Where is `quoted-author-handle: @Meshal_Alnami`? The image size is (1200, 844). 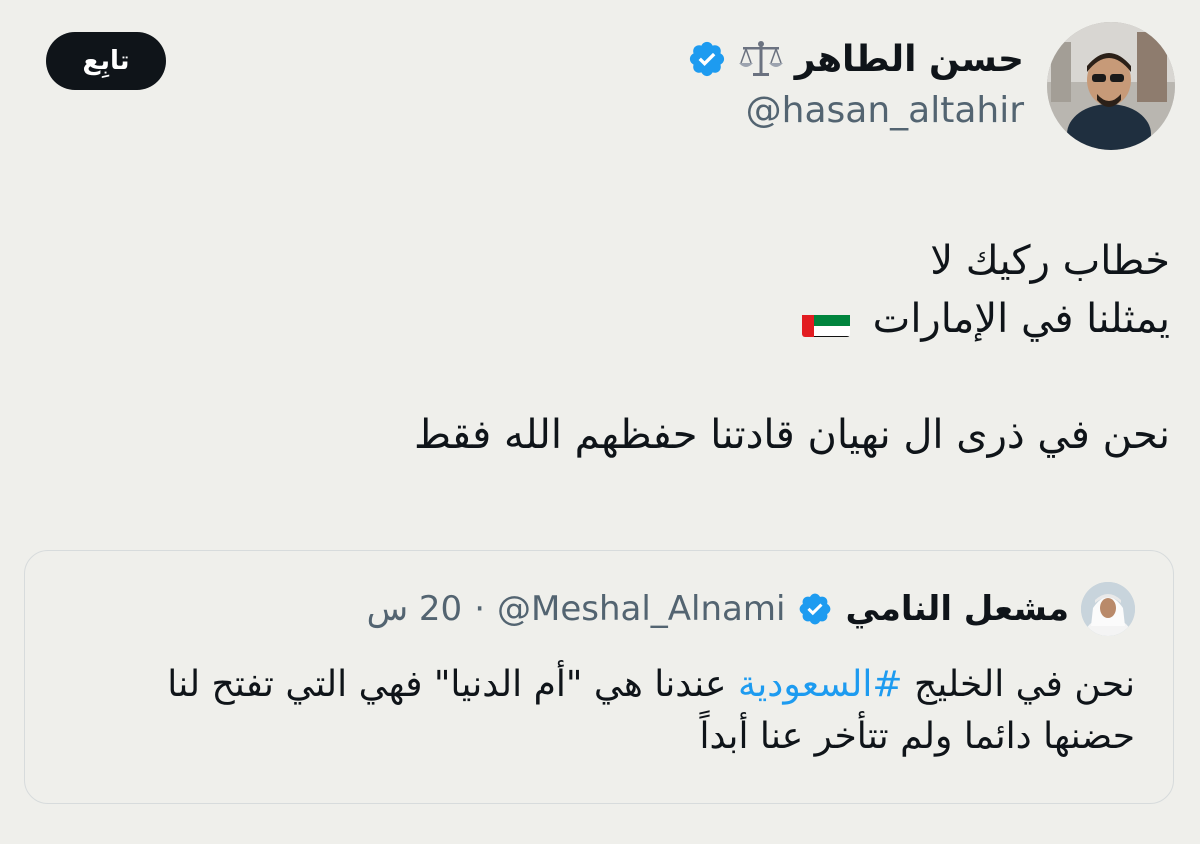
quoted-author-handle: @Meshal_Alnami is located at coordinates (641, 609).